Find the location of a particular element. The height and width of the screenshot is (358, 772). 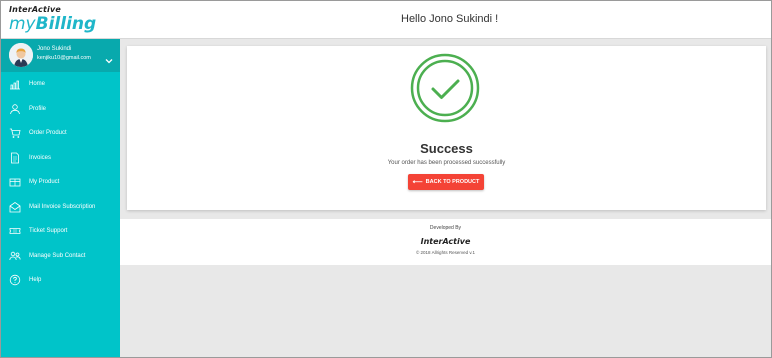

sidebar-item-profile: Profile is located at coordinates (60, 109).